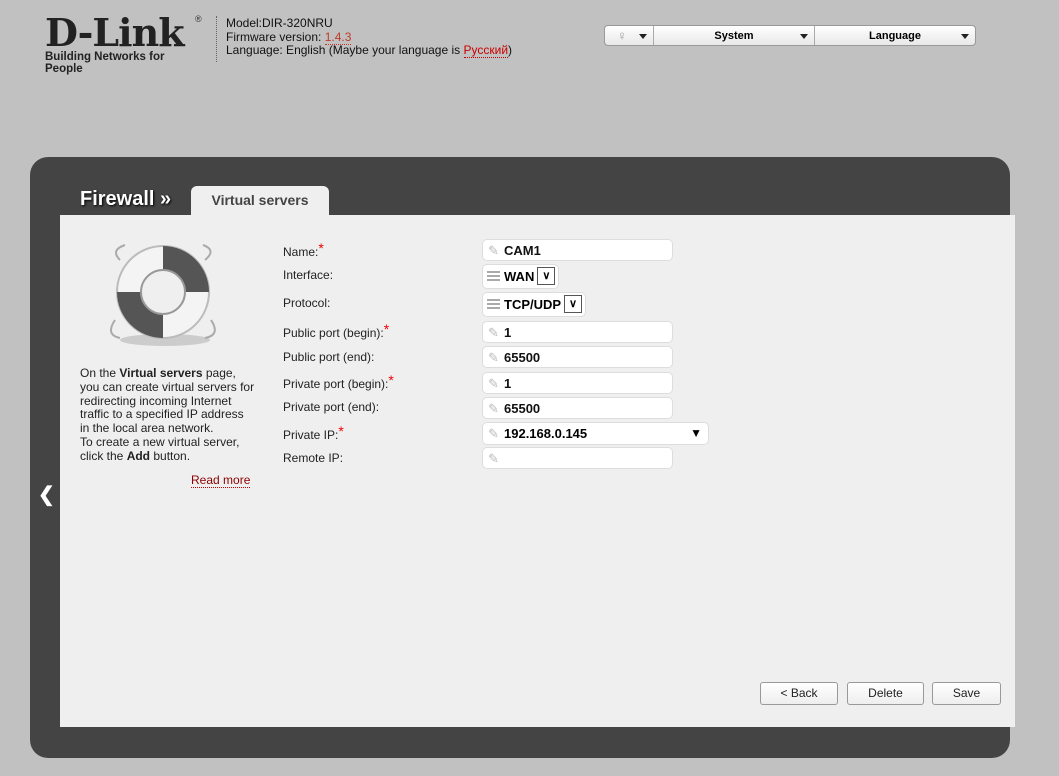  Describe the element at coordinates (275, 36) in the screenshot. I see `firmware-label: Firmware version:` at that location.